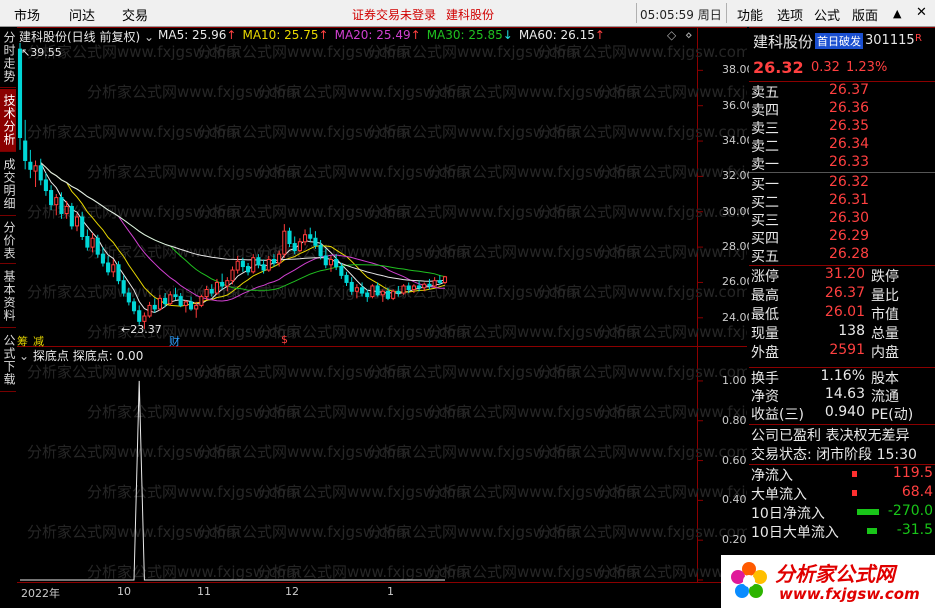 This screenshot has height=608, width=935. Describe the element at coordinates (765, 165) in the screenshot. I see `orderbook-label: 卖一` at that location.